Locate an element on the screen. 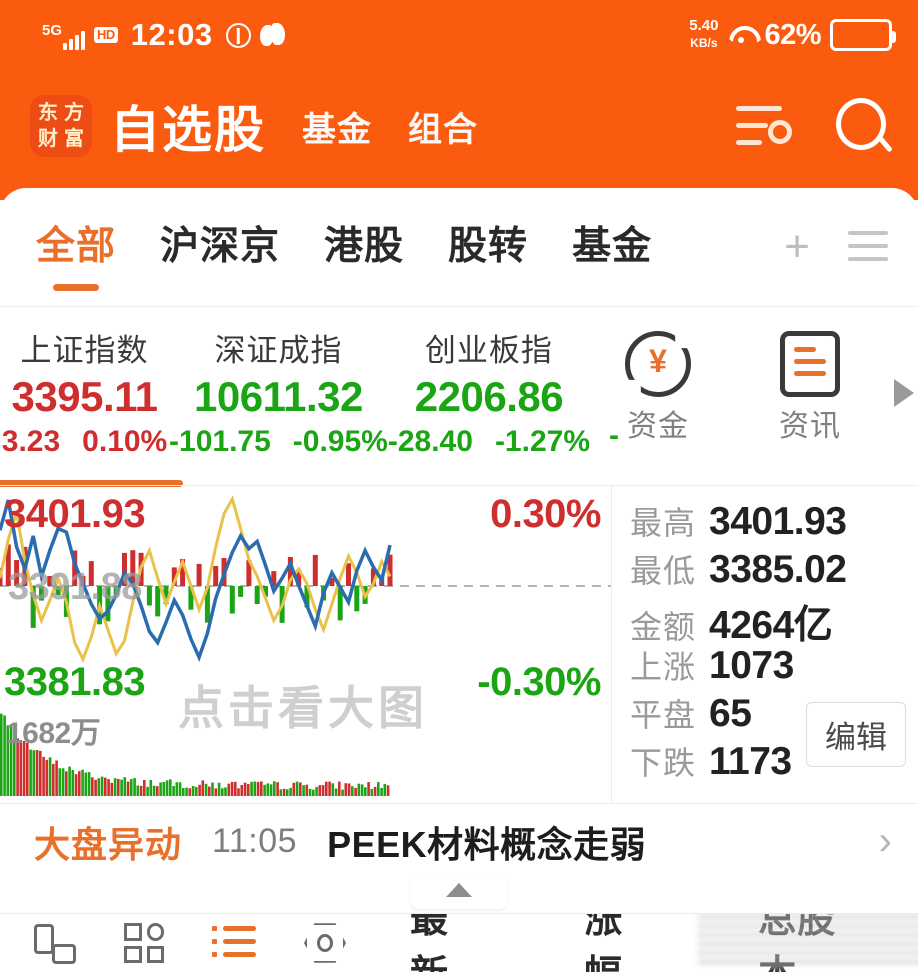 This screenshot has height=979, width=918. app-notification-icon is located at coordinates (272, 35).